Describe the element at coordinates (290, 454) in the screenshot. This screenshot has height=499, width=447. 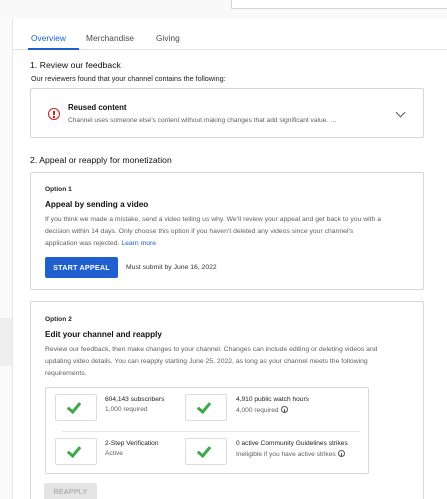
I see `requirement-detail: Ineligible if you have active strikes` at that location.